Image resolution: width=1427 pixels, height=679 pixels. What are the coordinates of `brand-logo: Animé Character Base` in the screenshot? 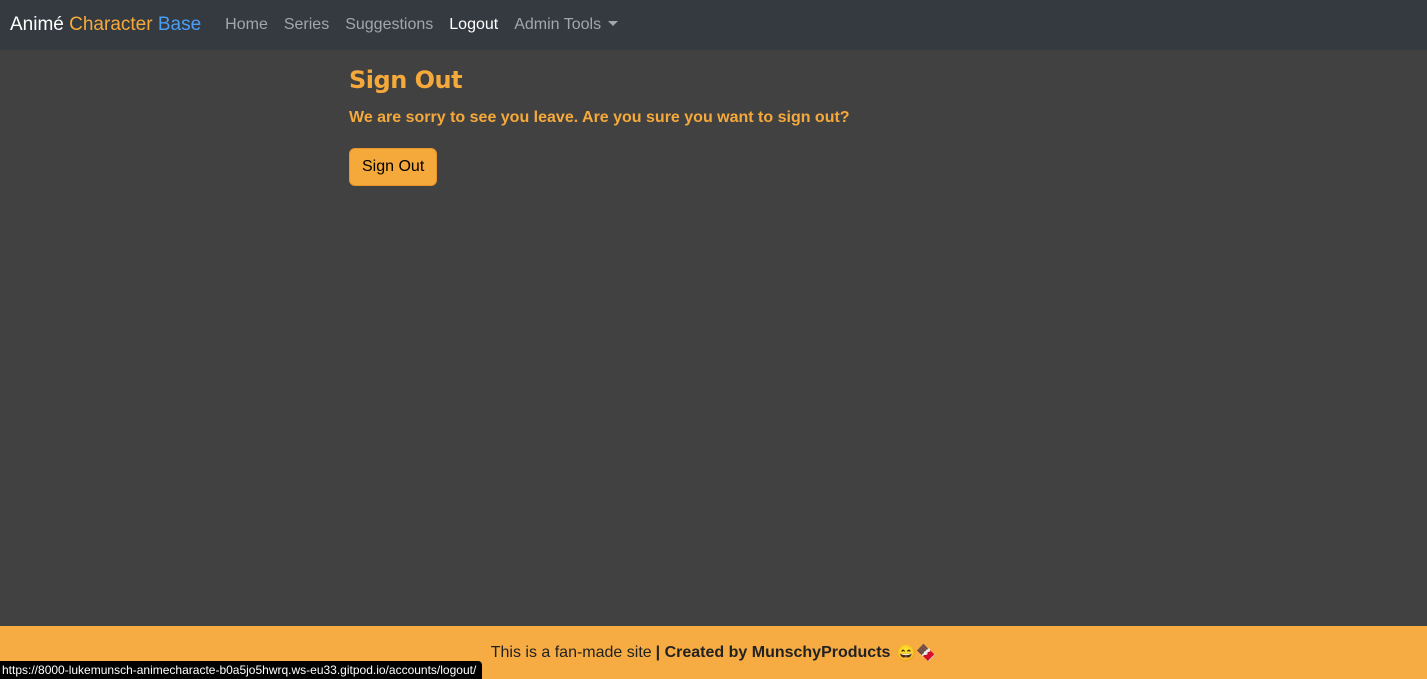 It's located at (105, 25).